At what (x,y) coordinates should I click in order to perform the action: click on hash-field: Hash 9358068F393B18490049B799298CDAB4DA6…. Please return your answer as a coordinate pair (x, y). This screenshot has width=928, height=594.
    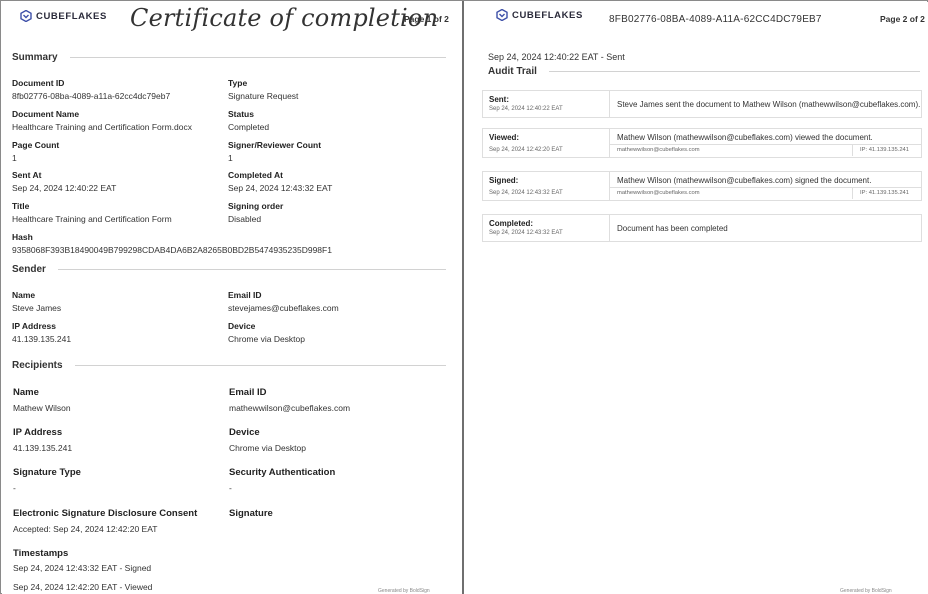
    Looking at the image, I should click on (172, 243).